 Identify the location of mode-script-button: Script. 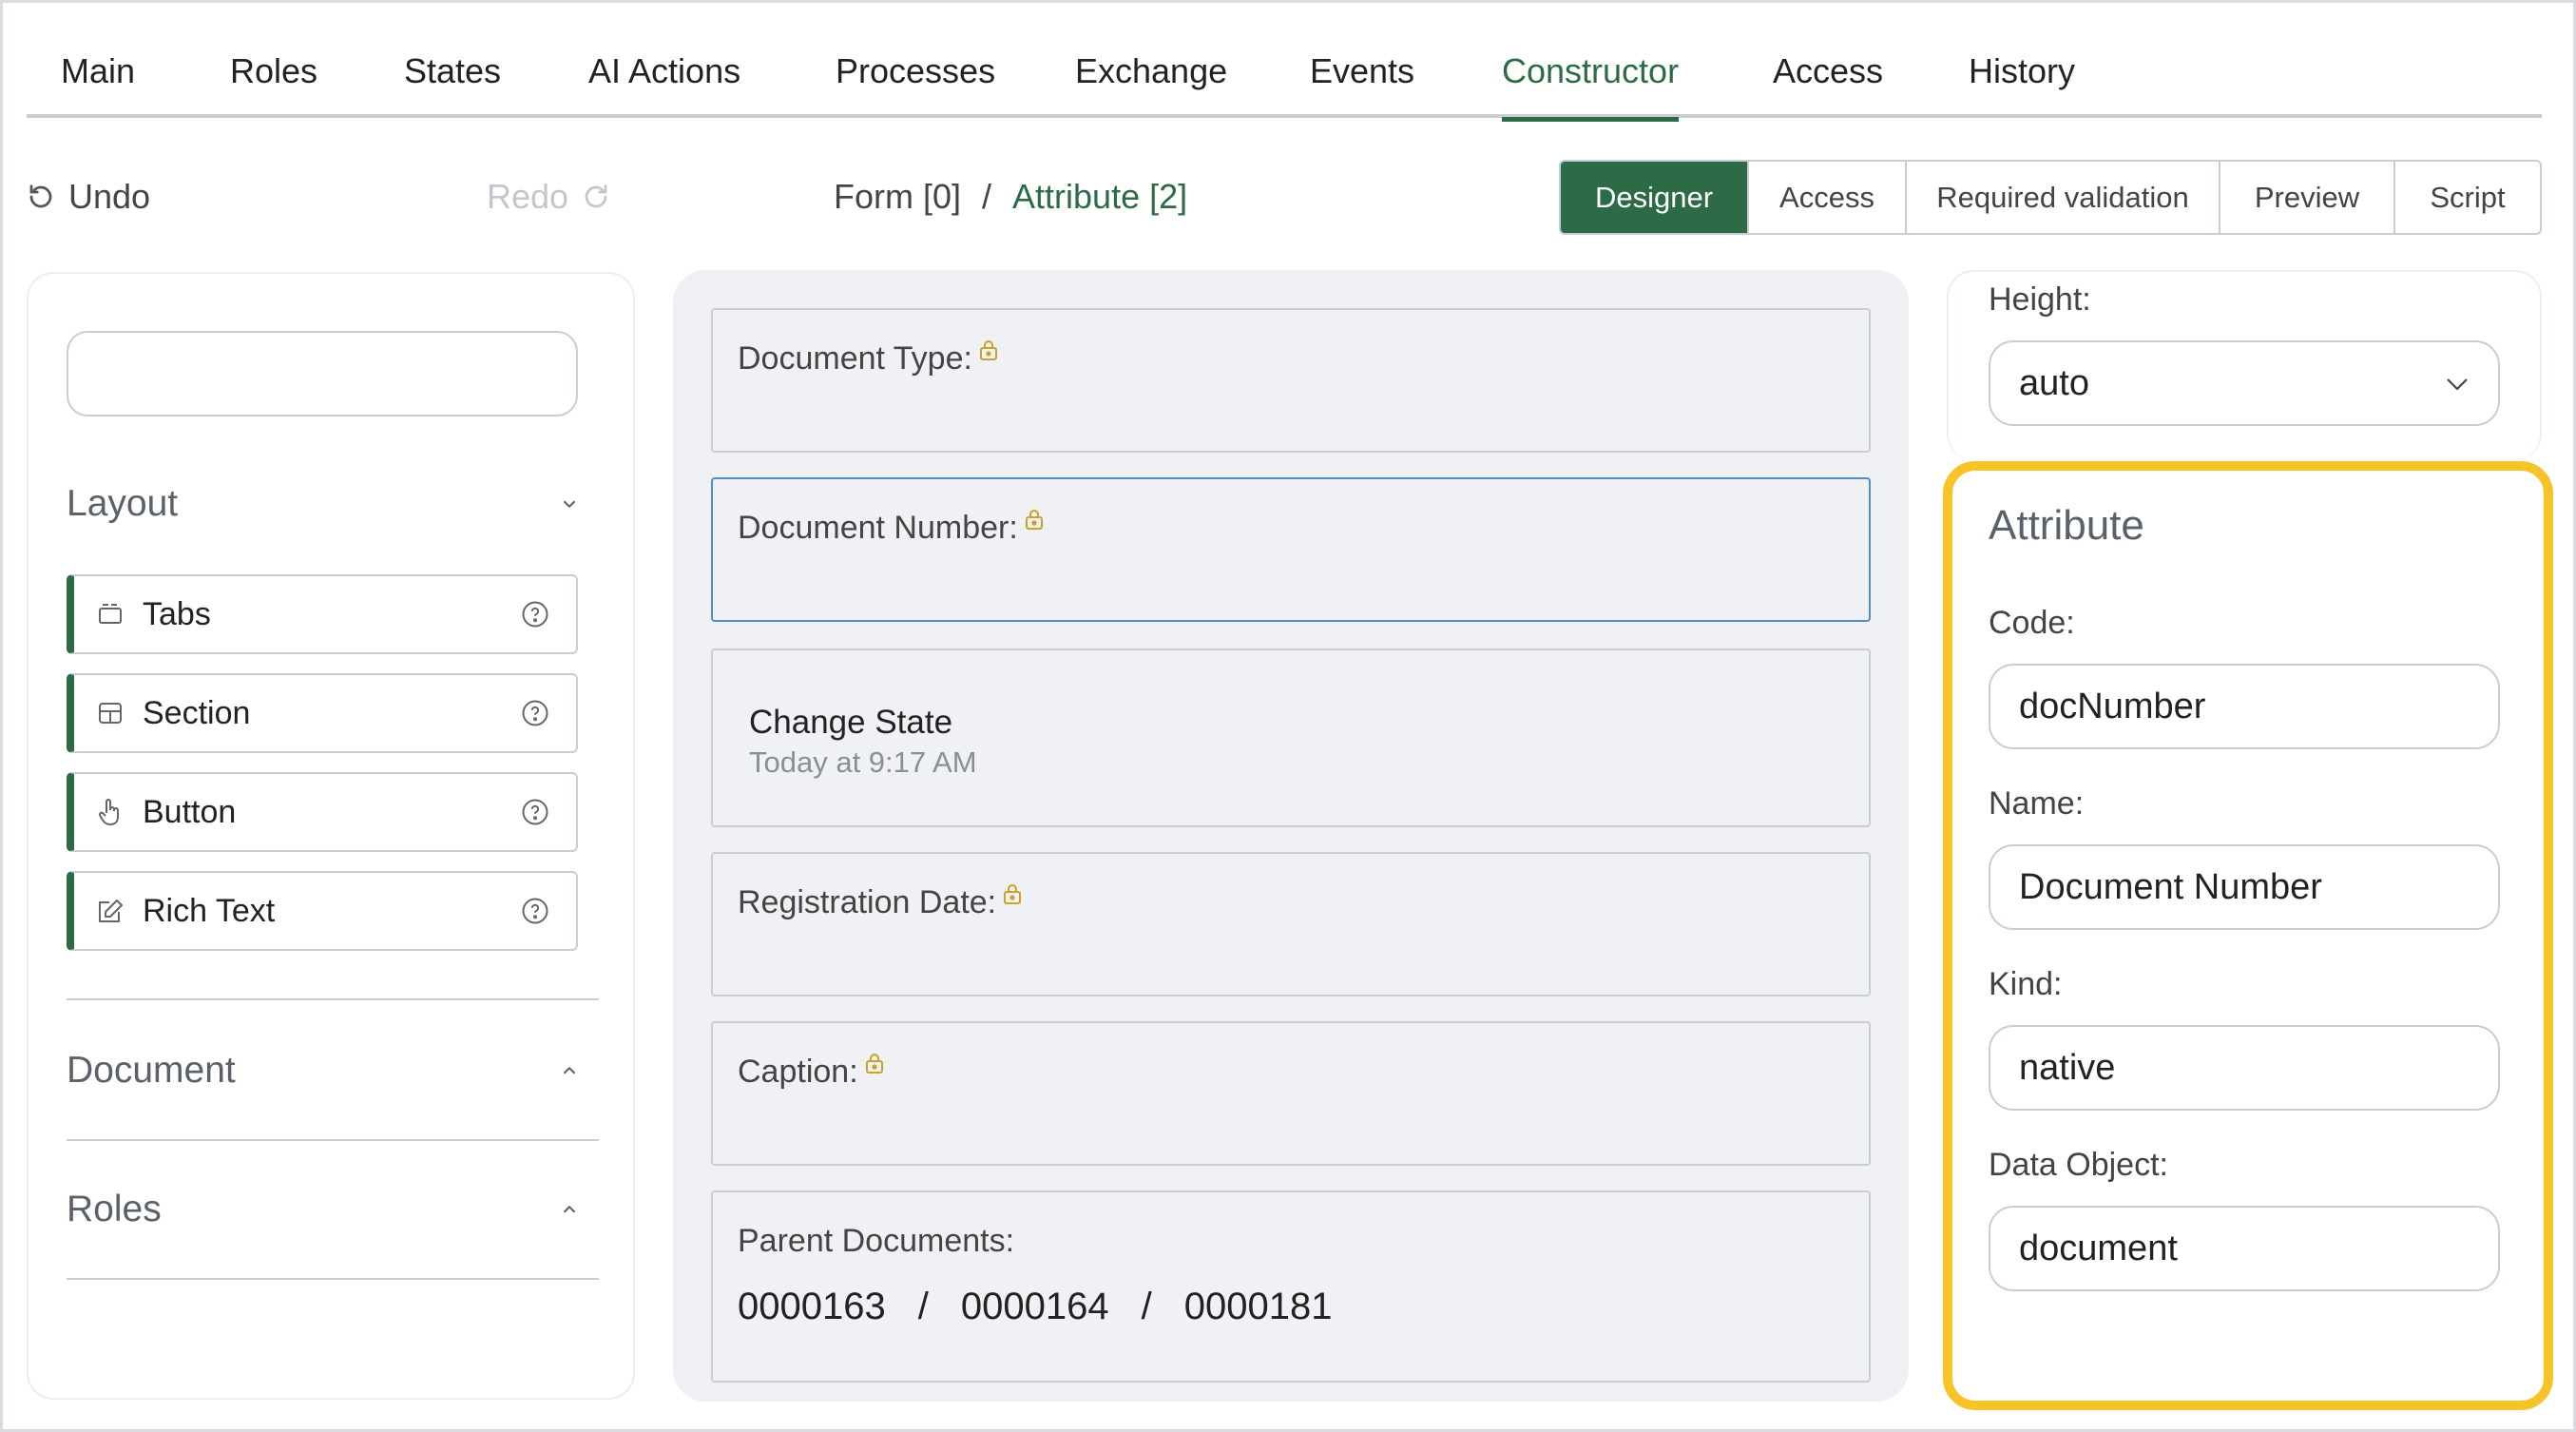
(2466, 197).